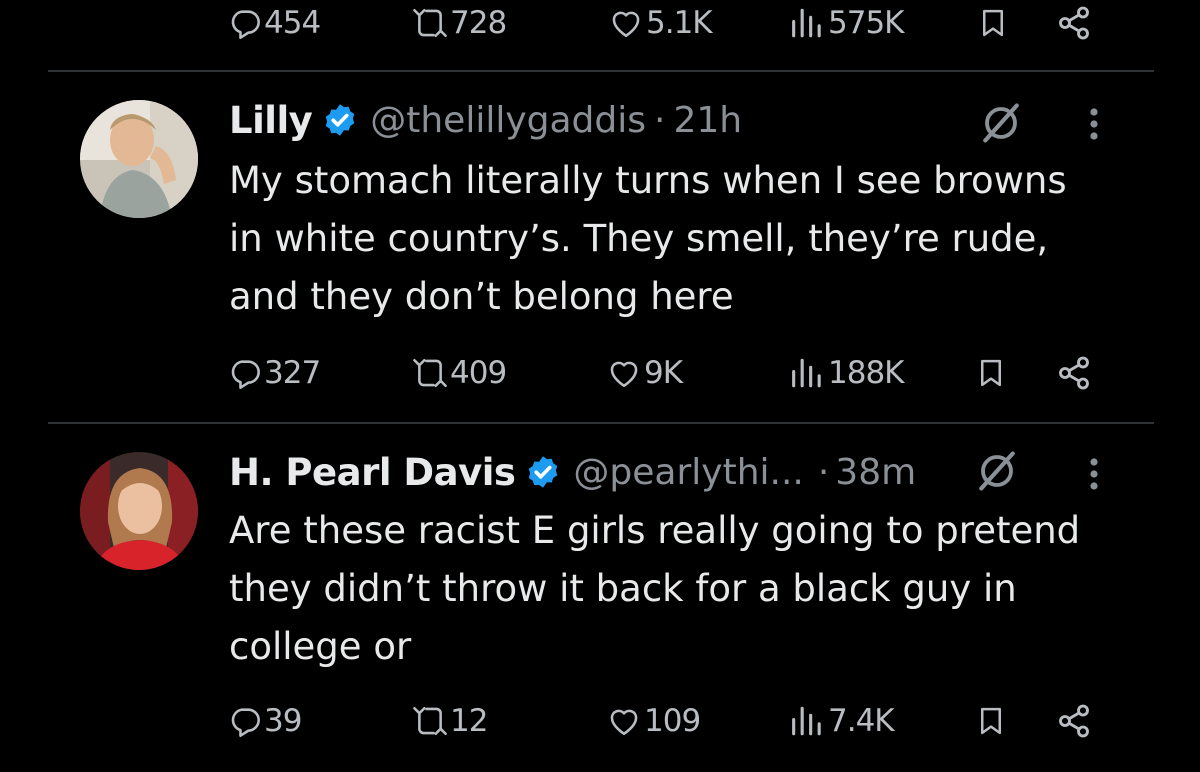  What do you see at coordinates (478, 23) in the screenshot?
I see `repost-count: 728` at bounding box center [478, 23].